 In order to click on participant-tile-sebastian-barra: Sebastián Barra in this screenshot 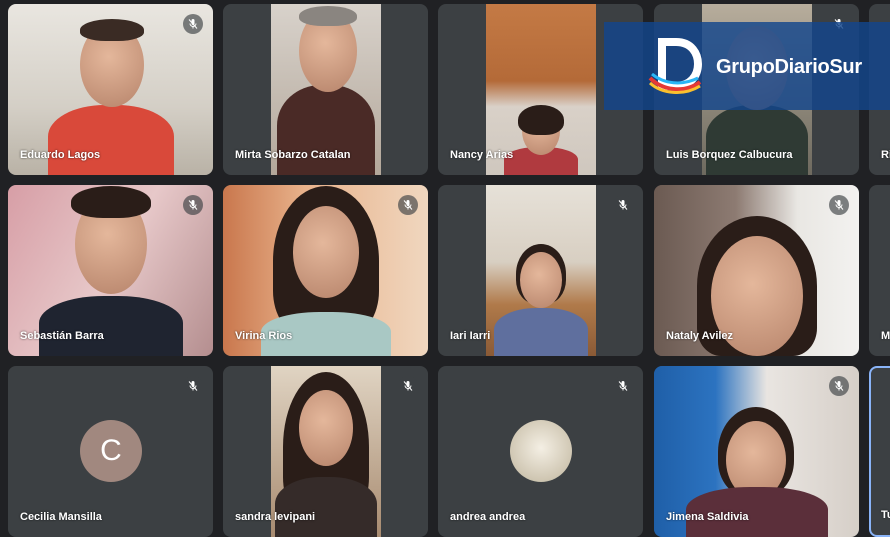, I will do `click(110, 270)`.